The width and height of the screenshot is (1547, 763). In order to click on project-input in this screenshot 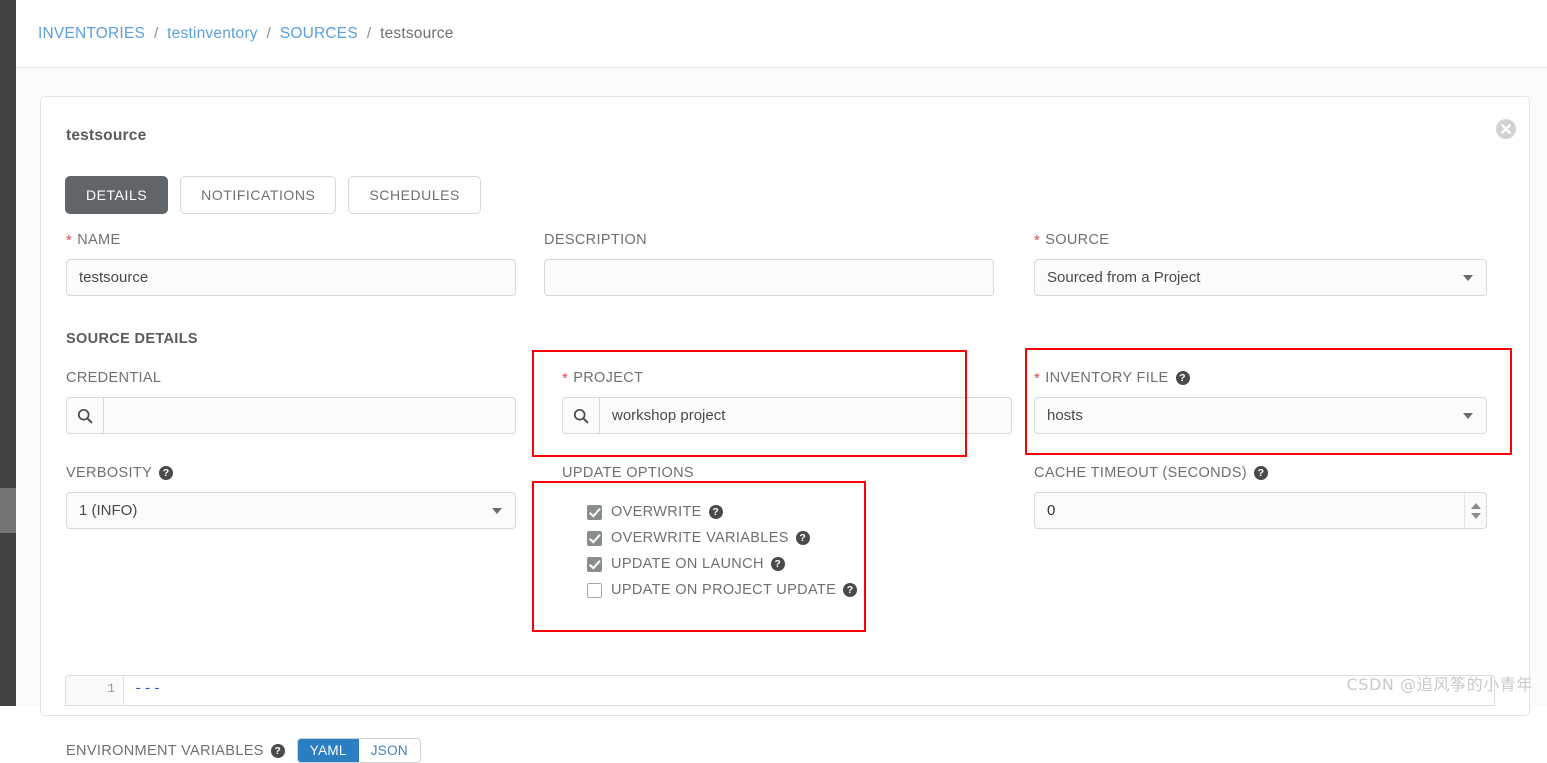, I will do `click(805, 415)`.